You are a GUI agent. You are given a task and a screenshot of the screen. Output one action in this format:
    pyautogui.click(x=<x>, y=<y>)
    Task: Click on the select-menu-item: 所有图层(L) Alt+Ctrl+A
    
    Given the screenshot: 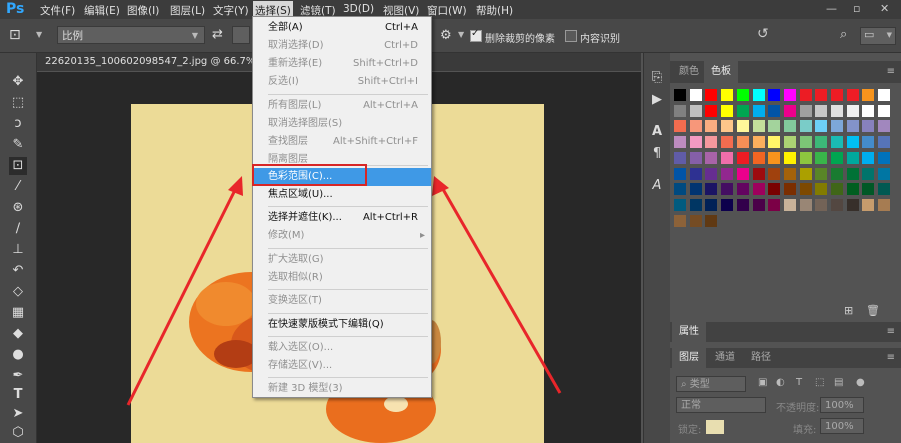 What is the action you would take?
    pyautogui.click(x=342, y=106)
    